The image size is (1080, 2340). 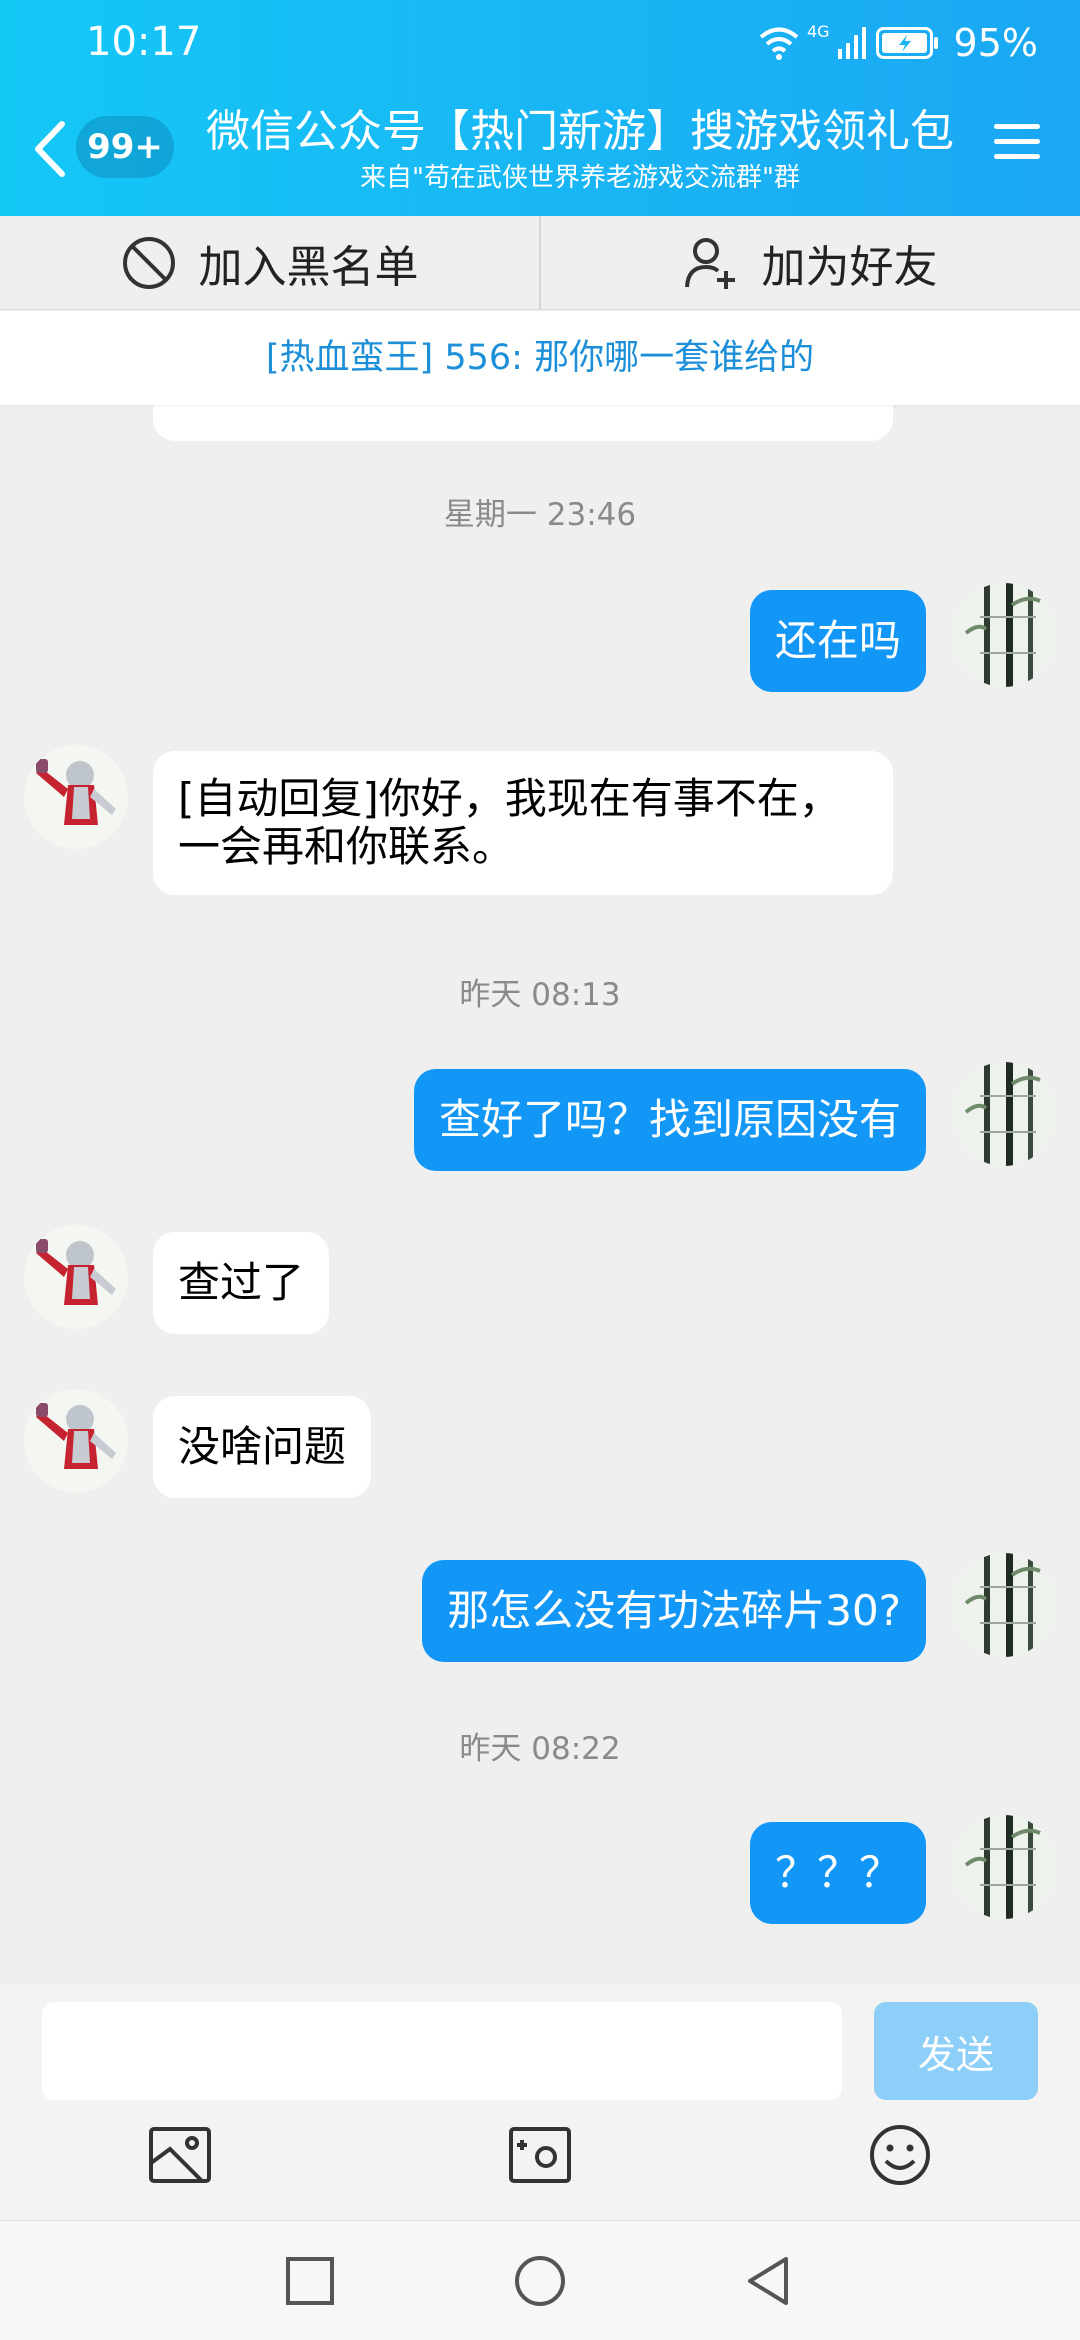 I want to click on incoming-message: 没啥问题, so click(x=262, y=1447).